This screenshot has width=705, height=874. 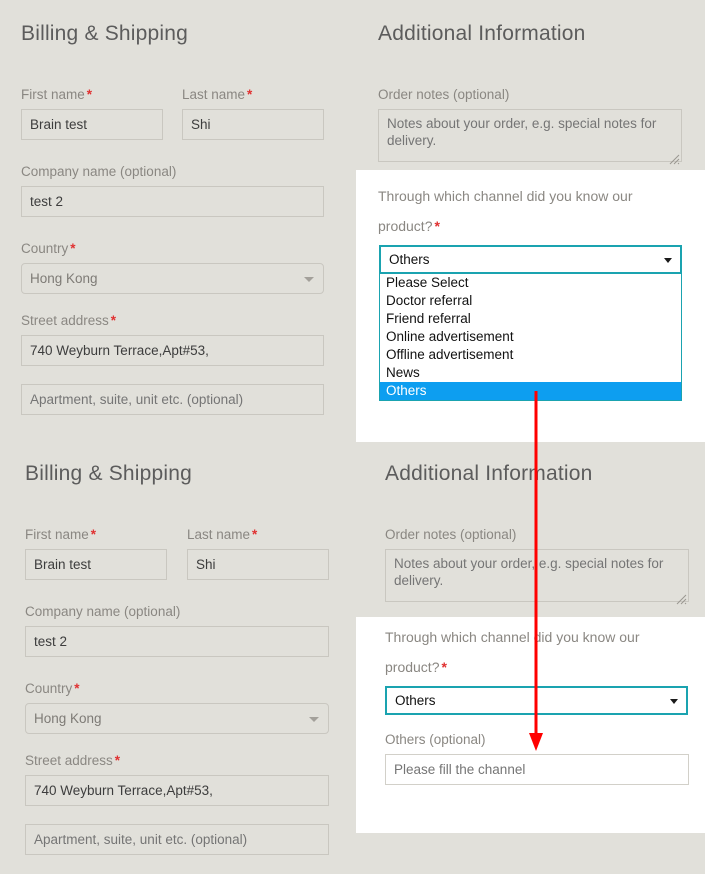 What do you see at coordinates (530, 355) in the screenshot?
I see `channel-option: Offline advertisement` at bounding box center [530, 355].